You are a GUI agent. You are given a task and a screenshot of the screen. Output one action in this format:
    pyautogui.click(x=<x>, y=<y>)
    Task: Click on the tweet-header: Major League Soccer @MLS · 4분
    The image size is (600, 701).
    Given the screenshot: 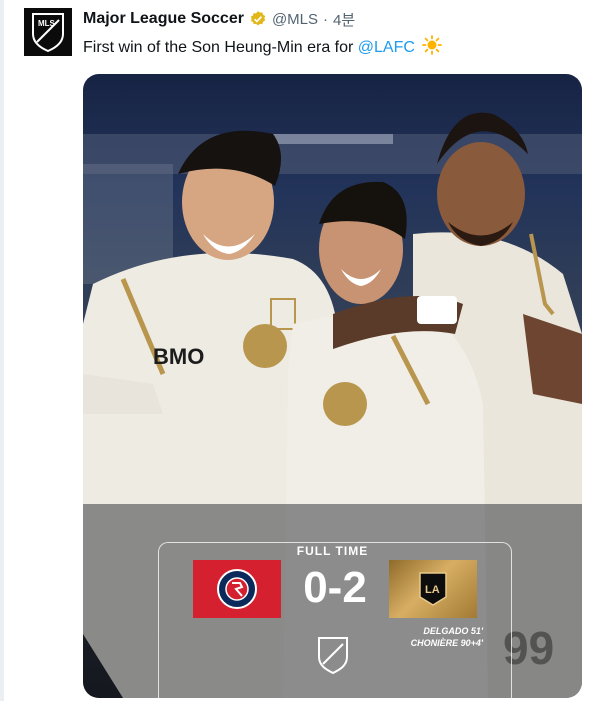 What is the action you would take?
    pyautogui.click(x=336, y=19)
    